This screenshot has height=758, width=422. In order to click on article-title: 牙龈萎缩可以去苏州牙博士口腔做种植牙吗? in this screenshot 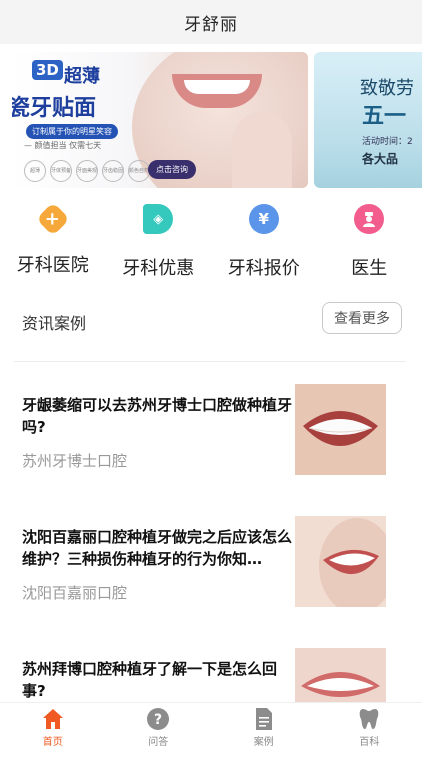, I will do `click(157, 416)`.